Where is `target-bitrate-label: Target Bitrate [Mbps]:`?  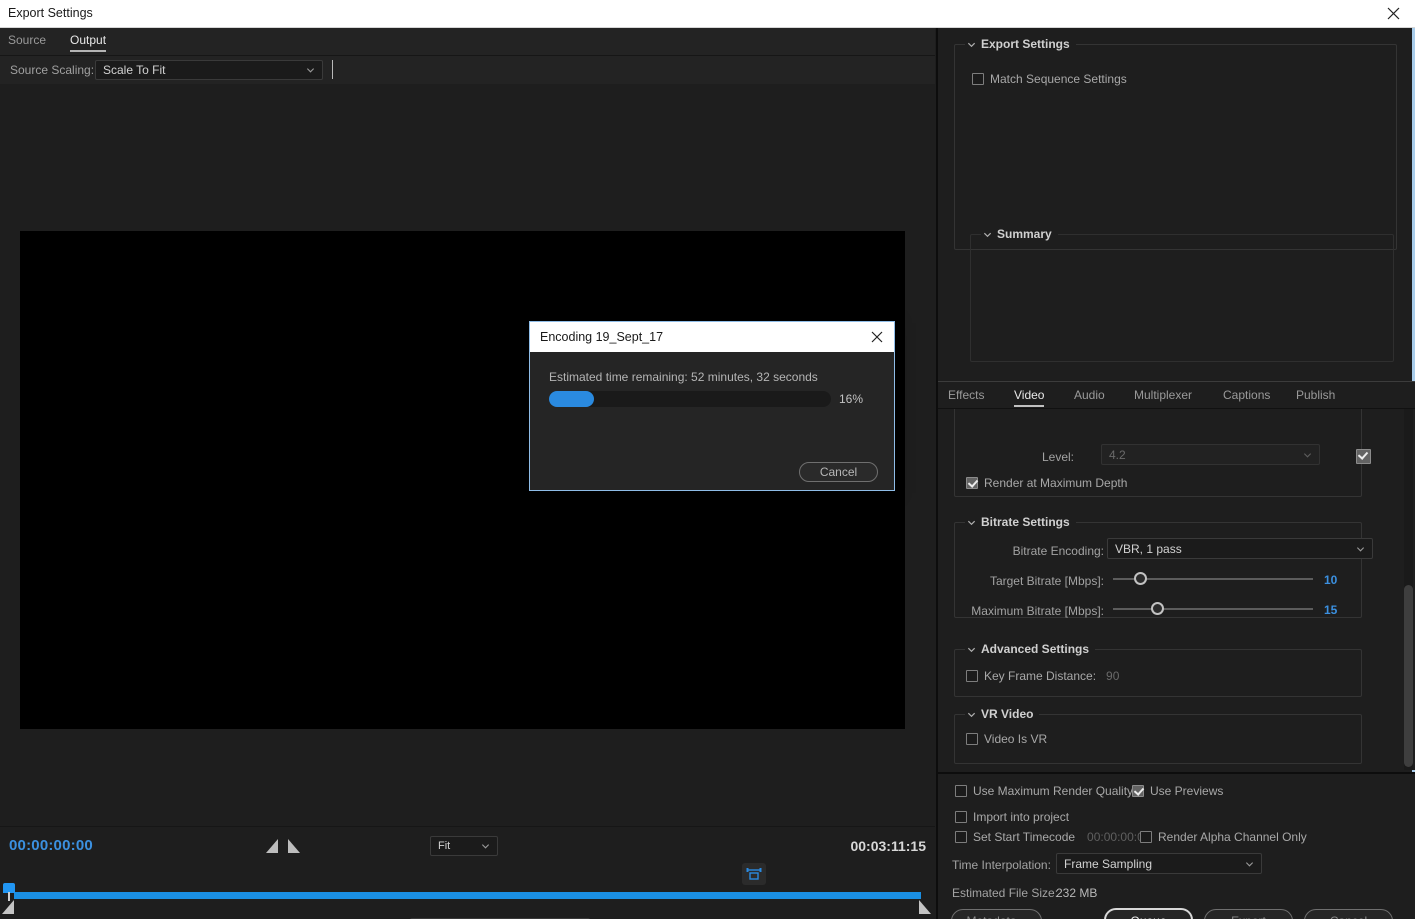
target-bitrate-label: Target Bitrate [Mbps]: is located at coordinates (1046, 581).